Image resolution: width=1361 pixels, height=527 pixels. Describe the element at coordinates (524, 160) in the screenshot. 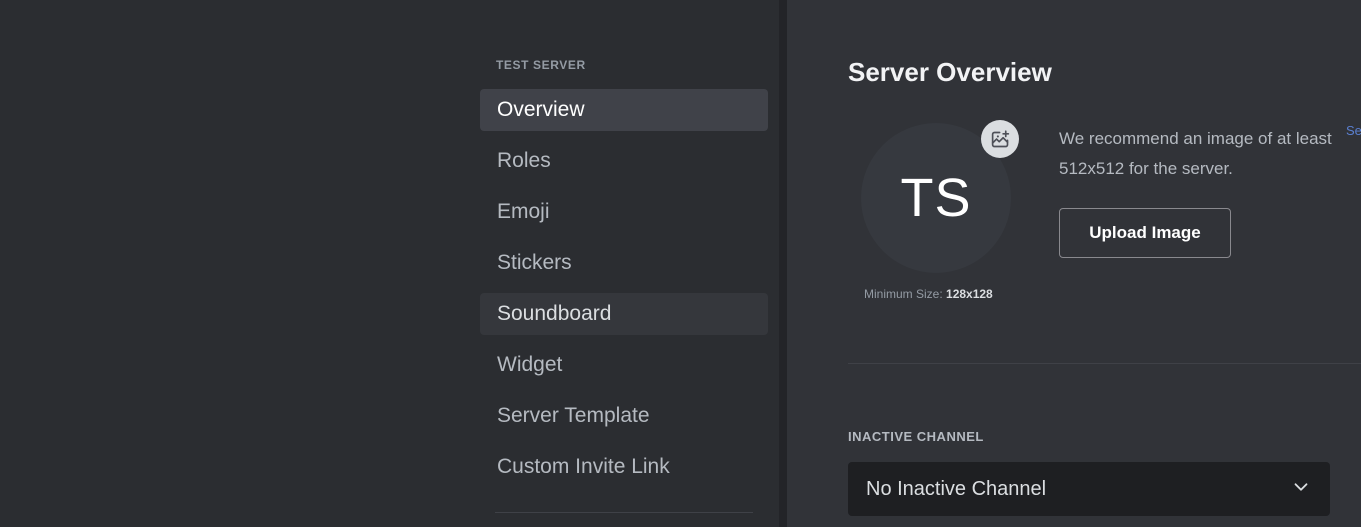

I see `sidebar-item-label: Roles` at that location.